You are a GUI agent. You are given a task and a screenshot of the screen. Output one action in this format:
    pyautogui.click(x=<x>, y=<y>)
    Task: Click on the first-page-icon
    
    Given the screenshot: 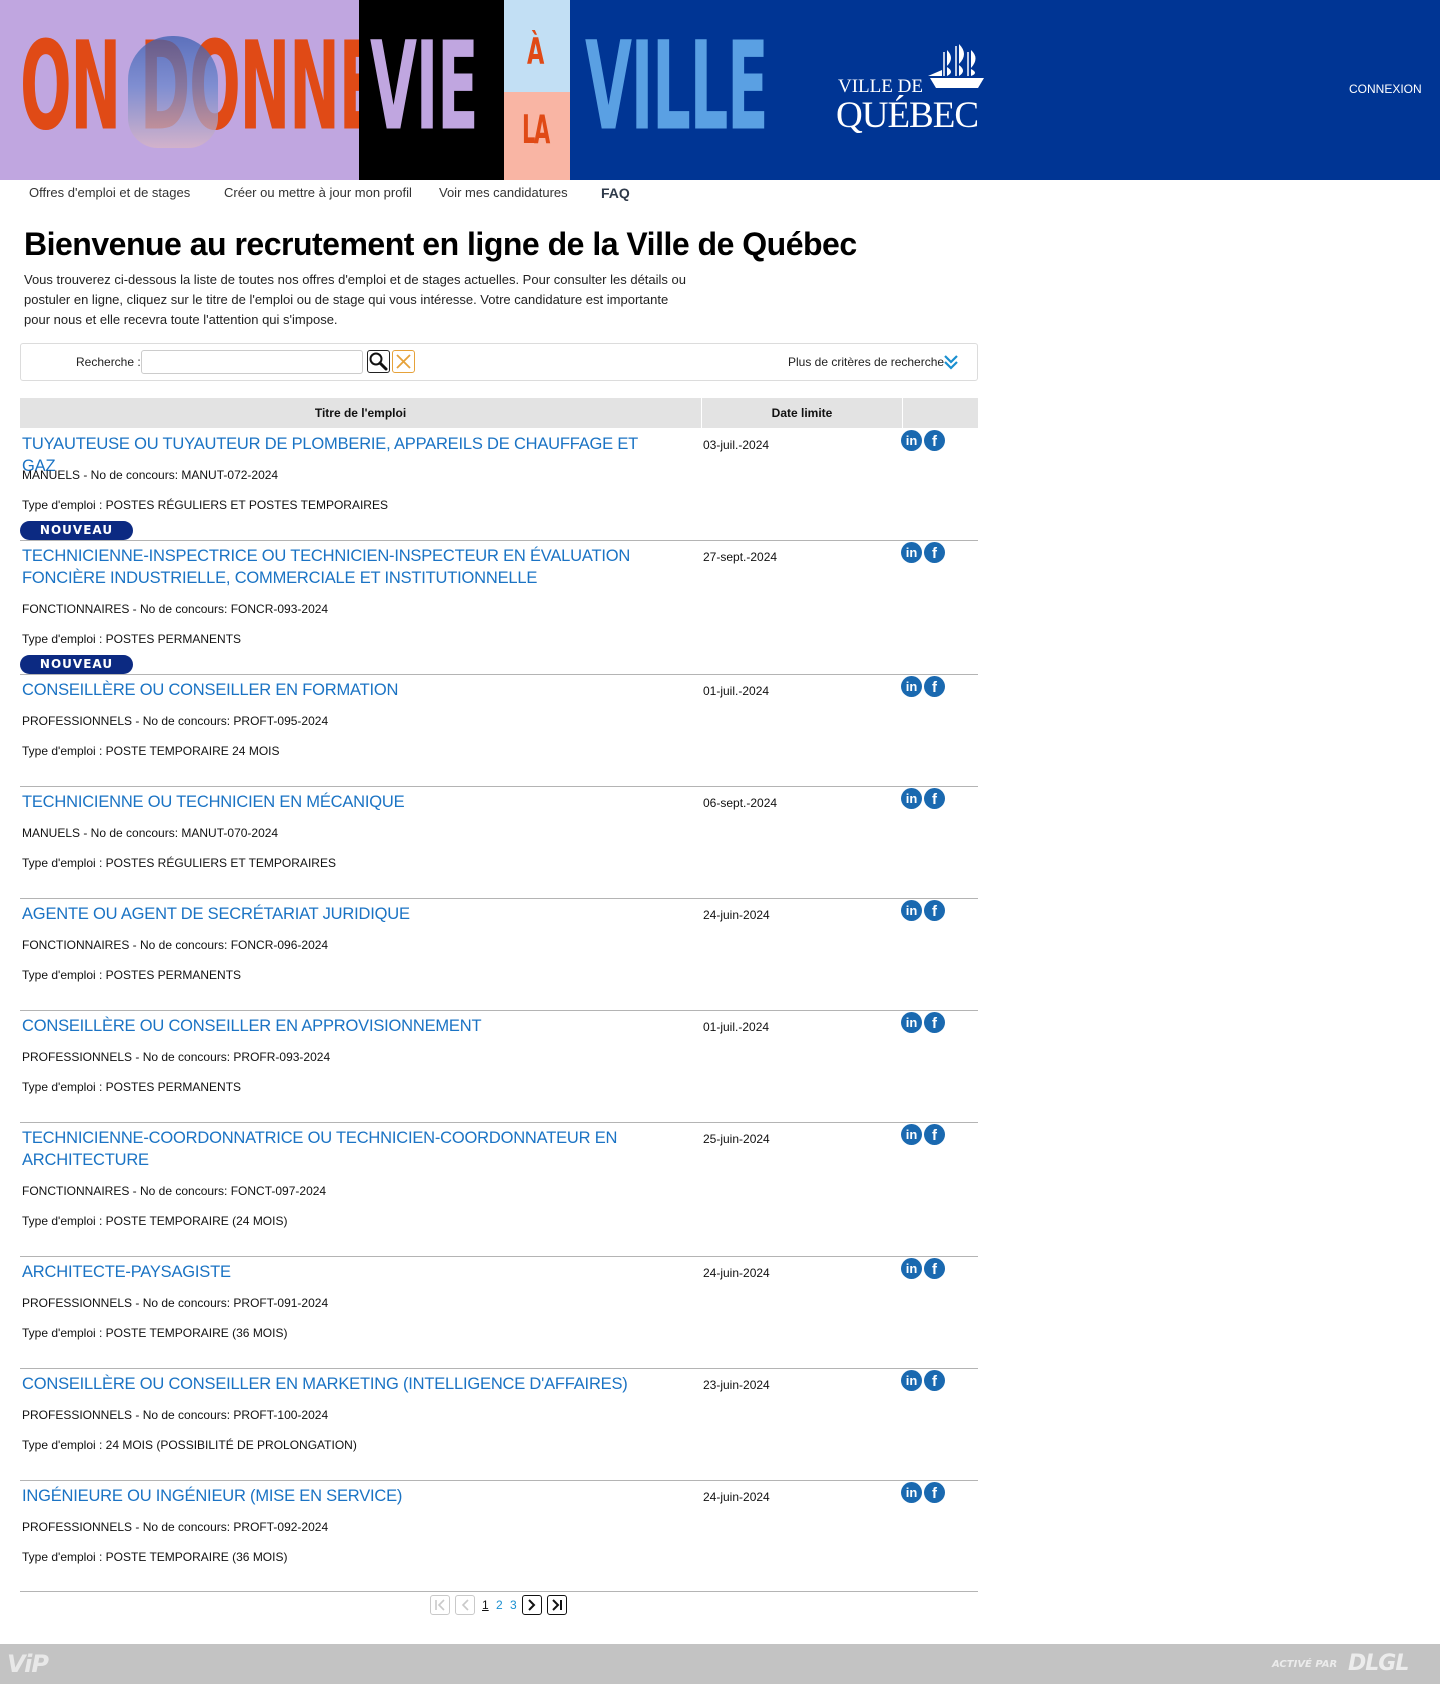 What is the action you would take?
    pyautogui.click(x=440, y=1605)
    